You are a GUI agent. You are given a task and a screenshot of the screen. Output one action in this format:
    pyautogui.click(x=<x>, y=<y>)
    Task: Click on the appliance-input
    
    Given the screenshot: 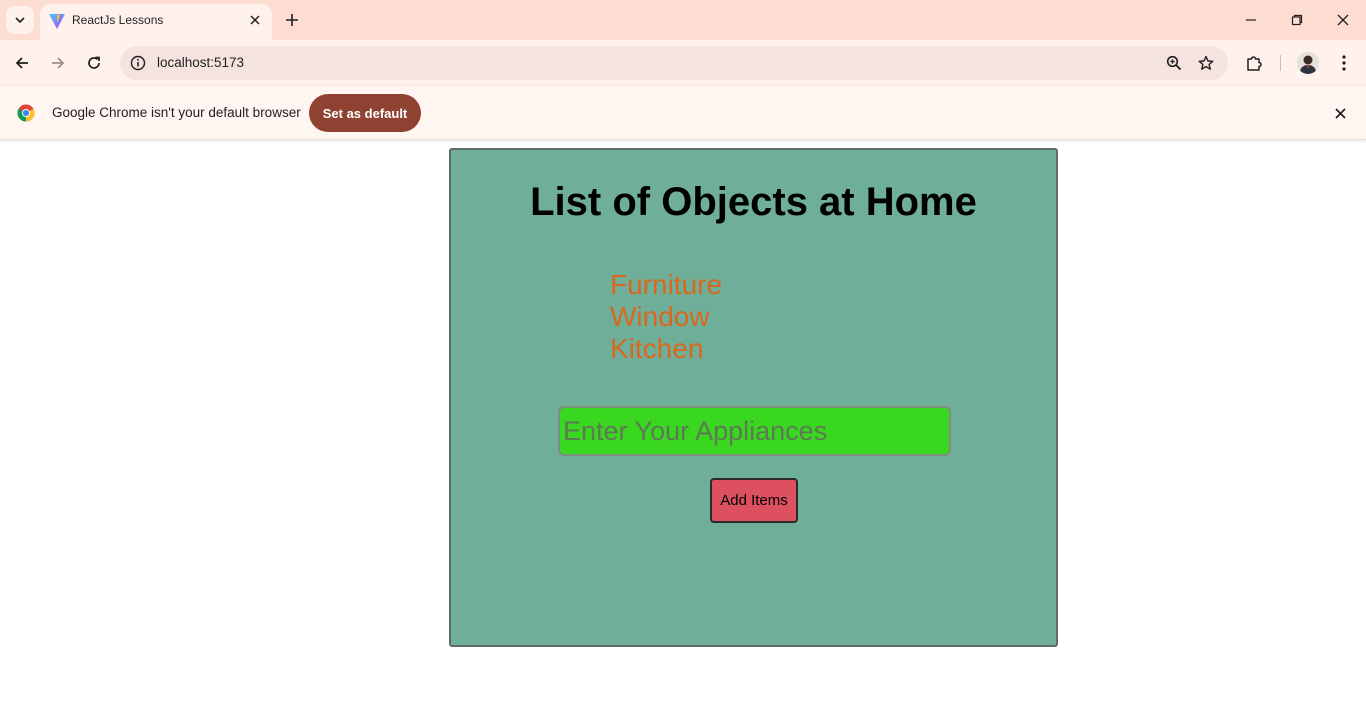 What is the action you would take?
    pyautogui.click(x=754, y=431)
    